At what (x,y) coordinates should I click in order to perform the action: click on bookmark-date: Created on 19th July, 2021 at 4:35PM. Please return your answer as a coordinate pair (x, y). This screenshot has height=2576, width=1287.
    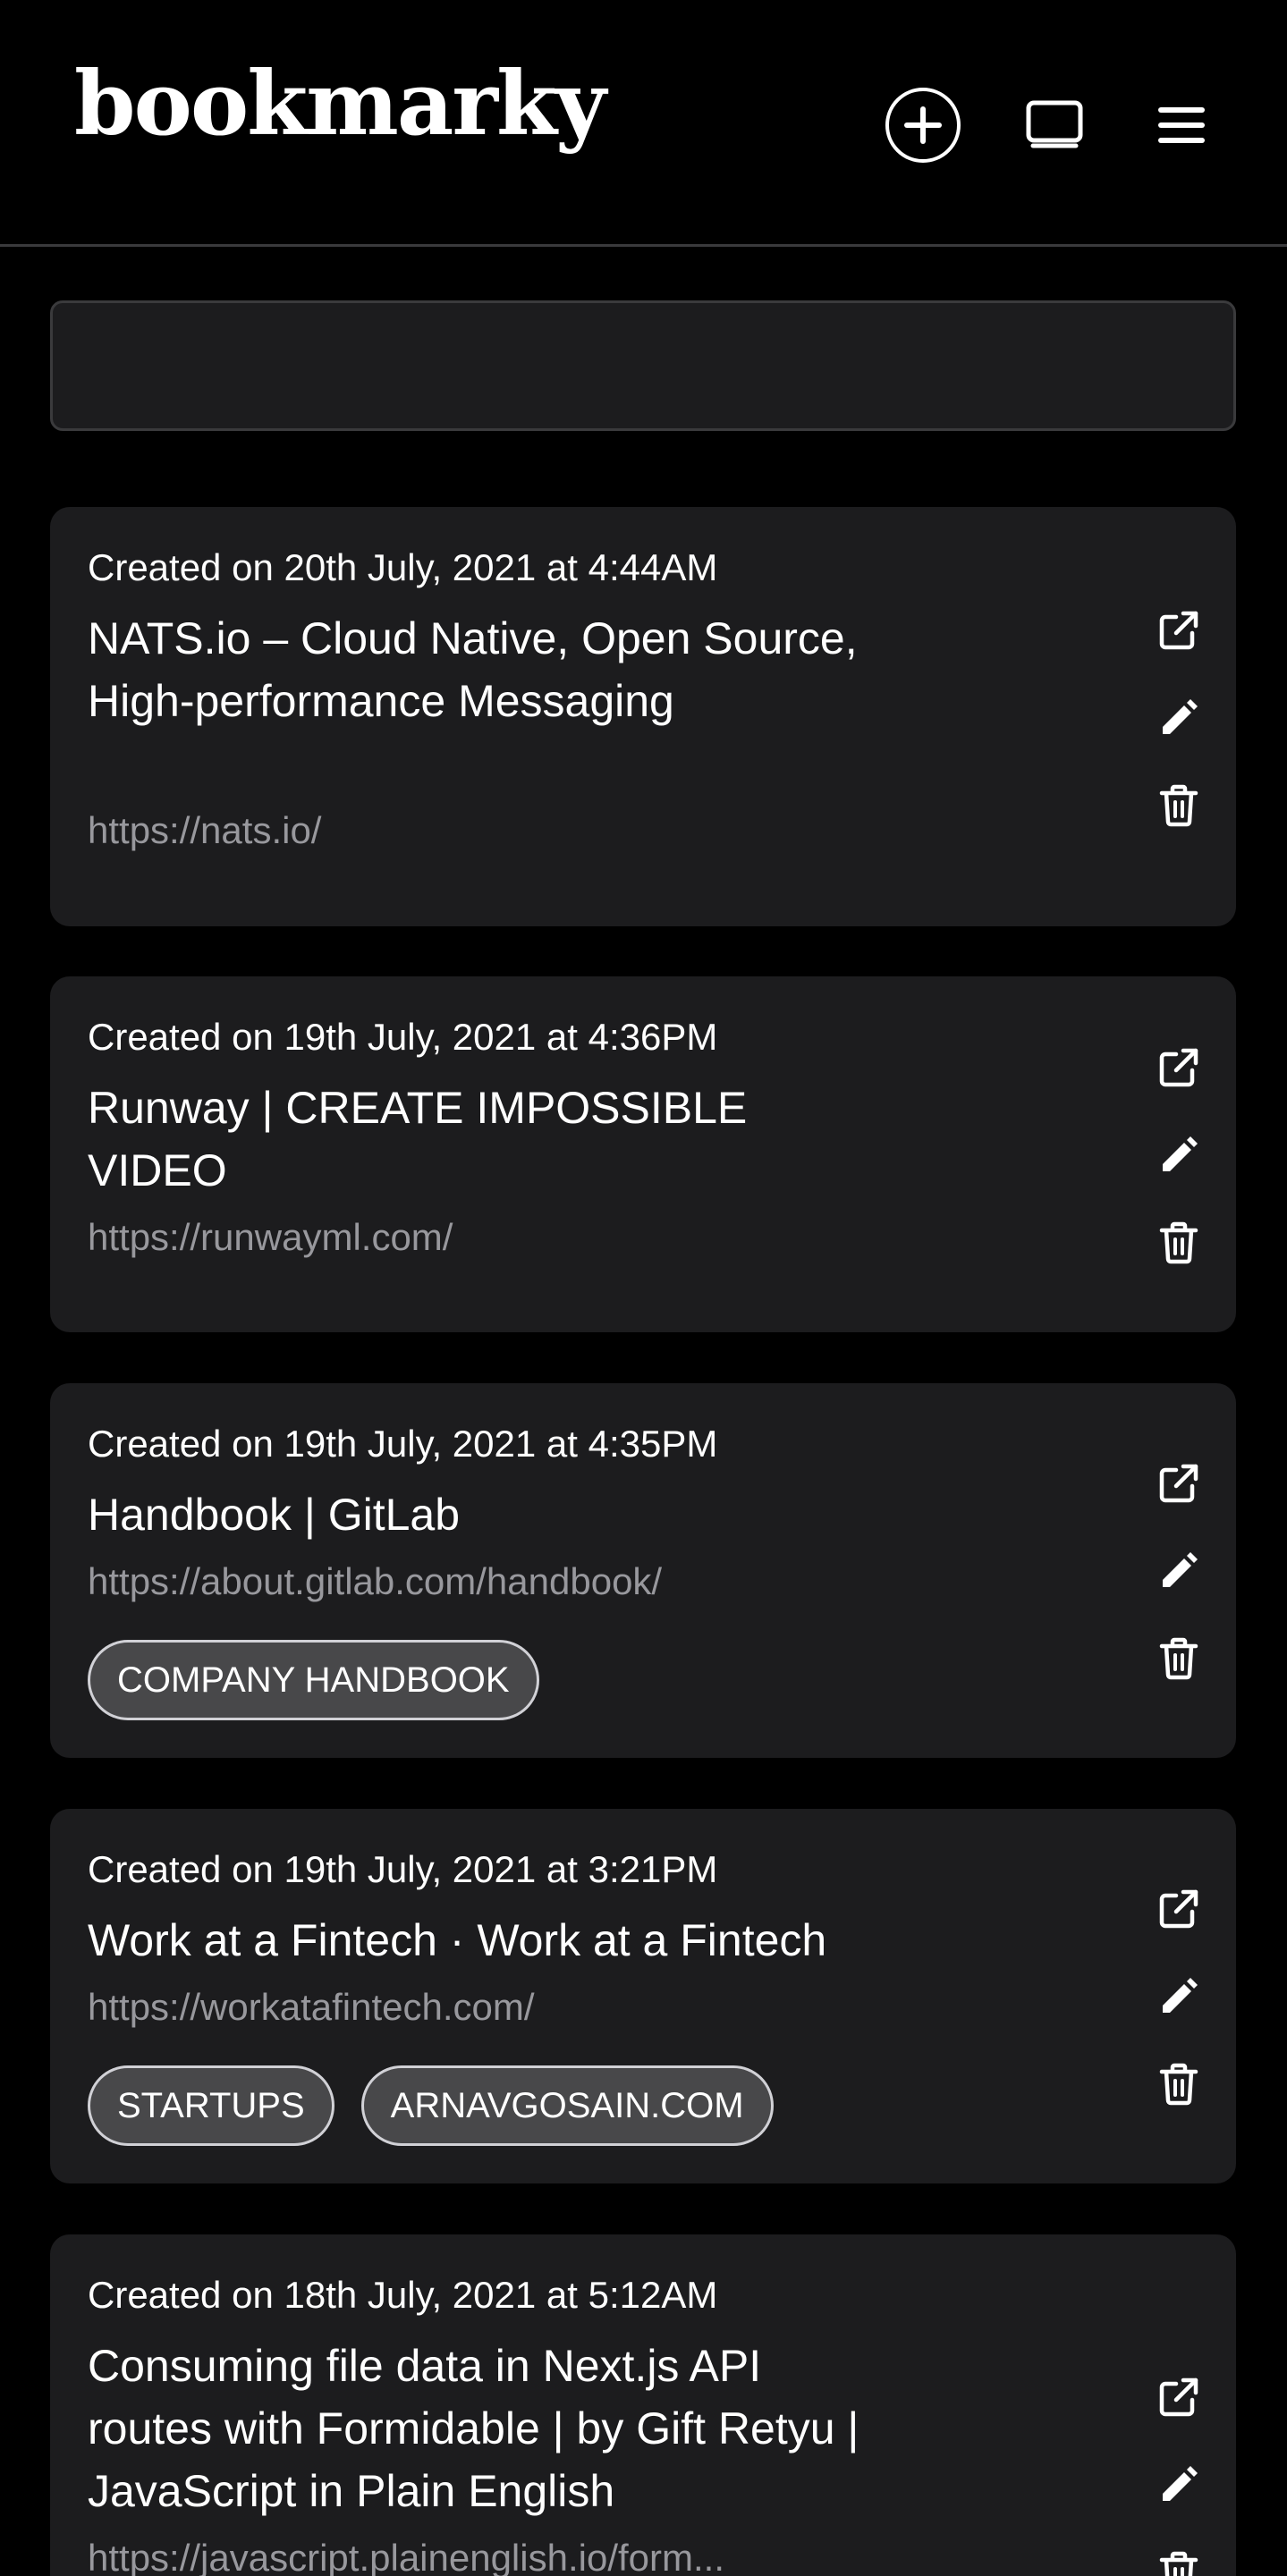
    Looking at the image, I should click on (403, 1444).